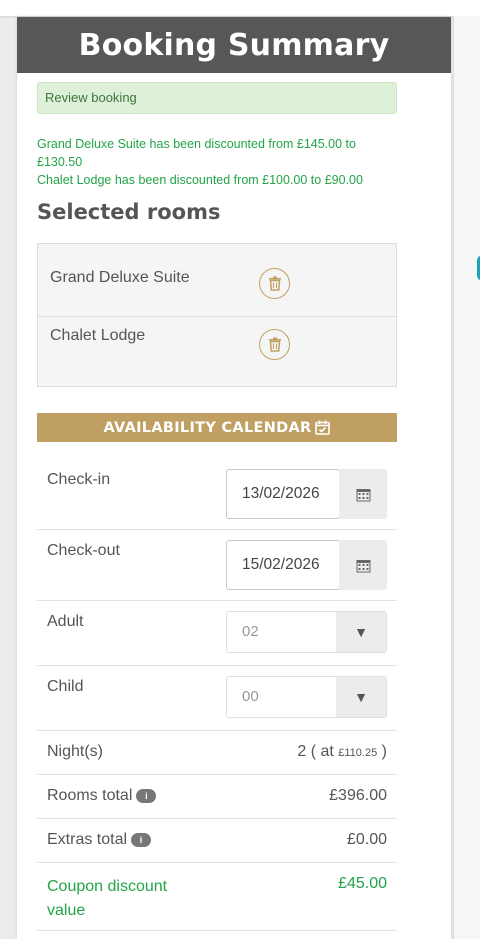 Image resolution: width=480 pixels, height=939 pixels. I want to click on checkin-calendar-button, so click(363, 494).